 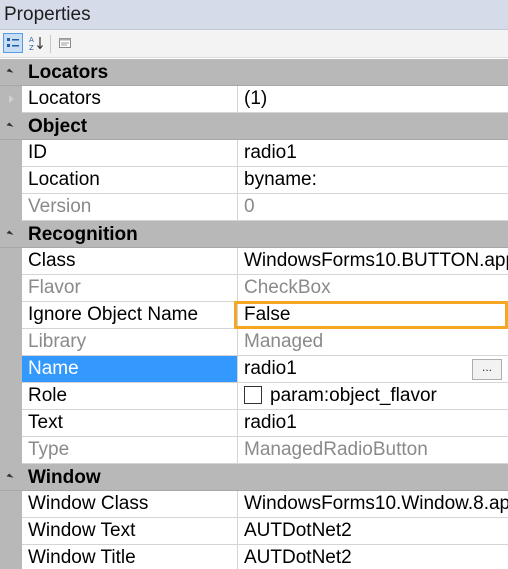 I want to click on property-name: Library, so click(x=130, y=342).